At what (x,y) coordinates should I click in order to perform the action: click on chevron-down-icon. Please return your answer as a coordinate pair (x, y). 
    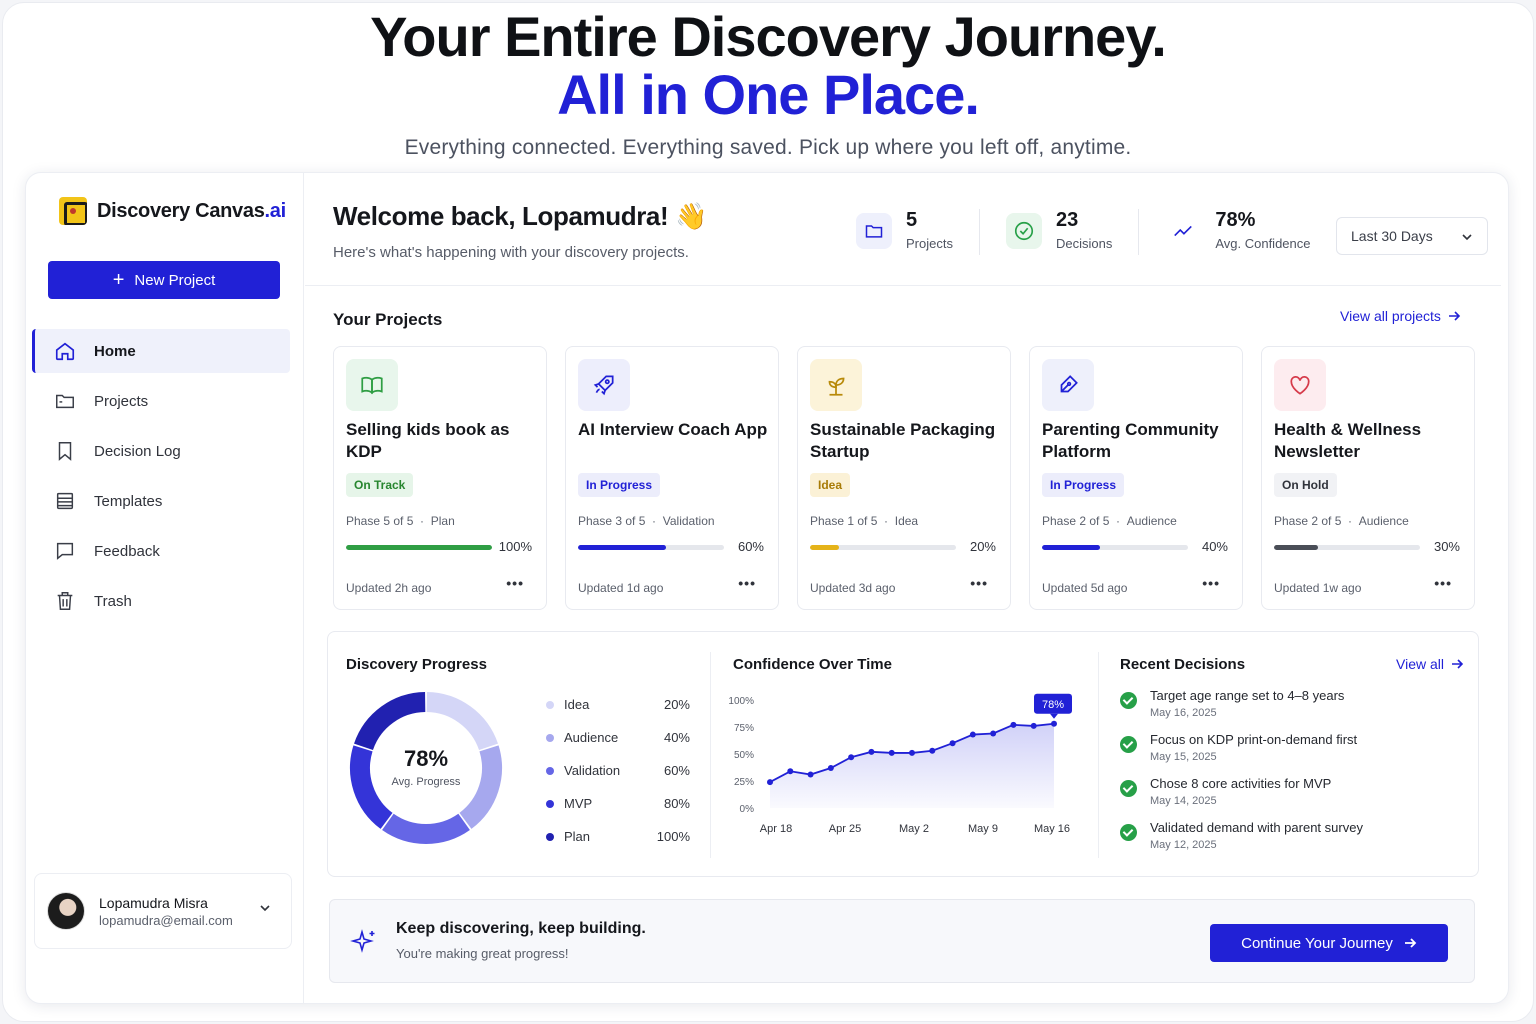
    Looking at the image, I should click on (265, 908).